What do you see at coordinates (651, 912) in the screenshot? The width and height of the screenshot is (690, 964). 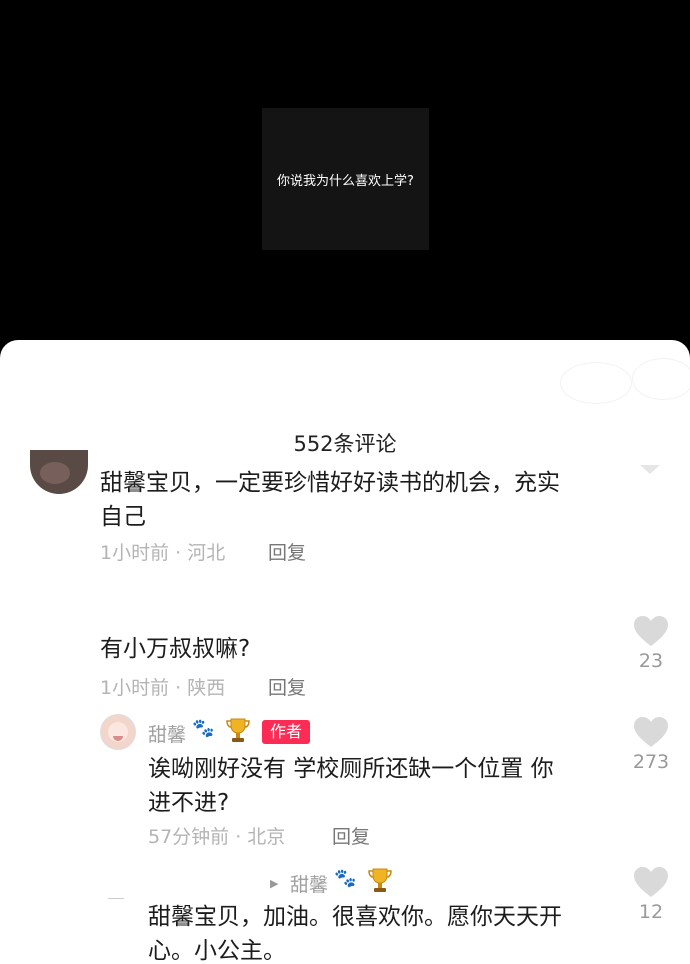 I see `like-count: 12` at bounding box center [651, 912].